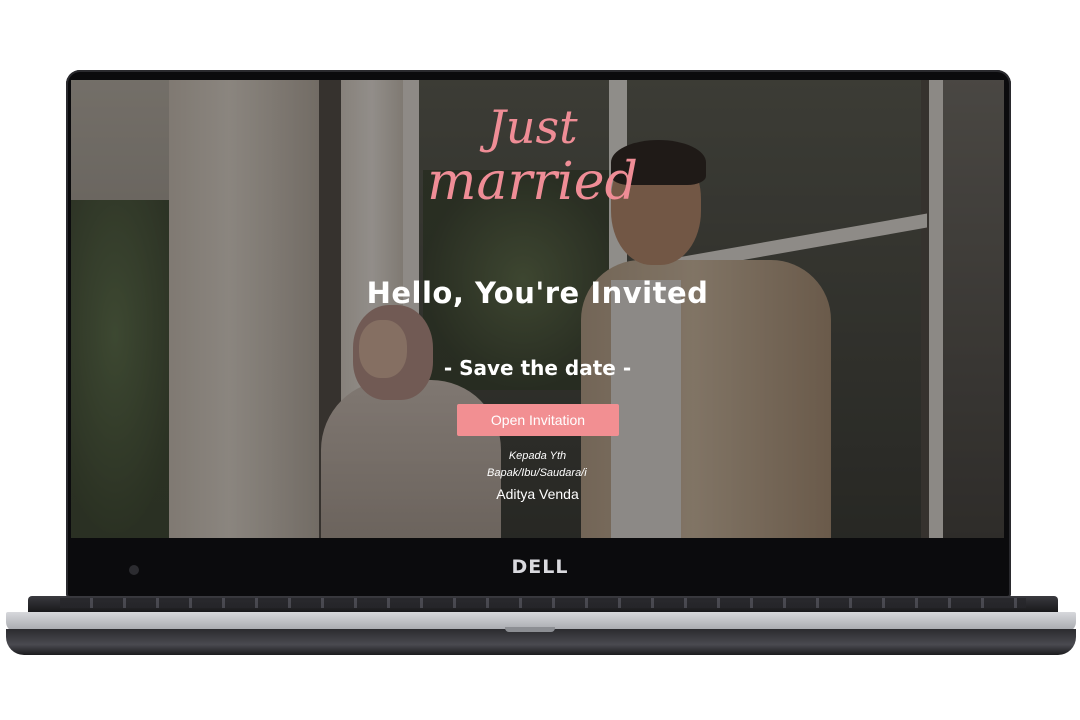  Describe the element at coordinates (532, 127) in the screenshot. I see `just-married-logo: Just` at that location.